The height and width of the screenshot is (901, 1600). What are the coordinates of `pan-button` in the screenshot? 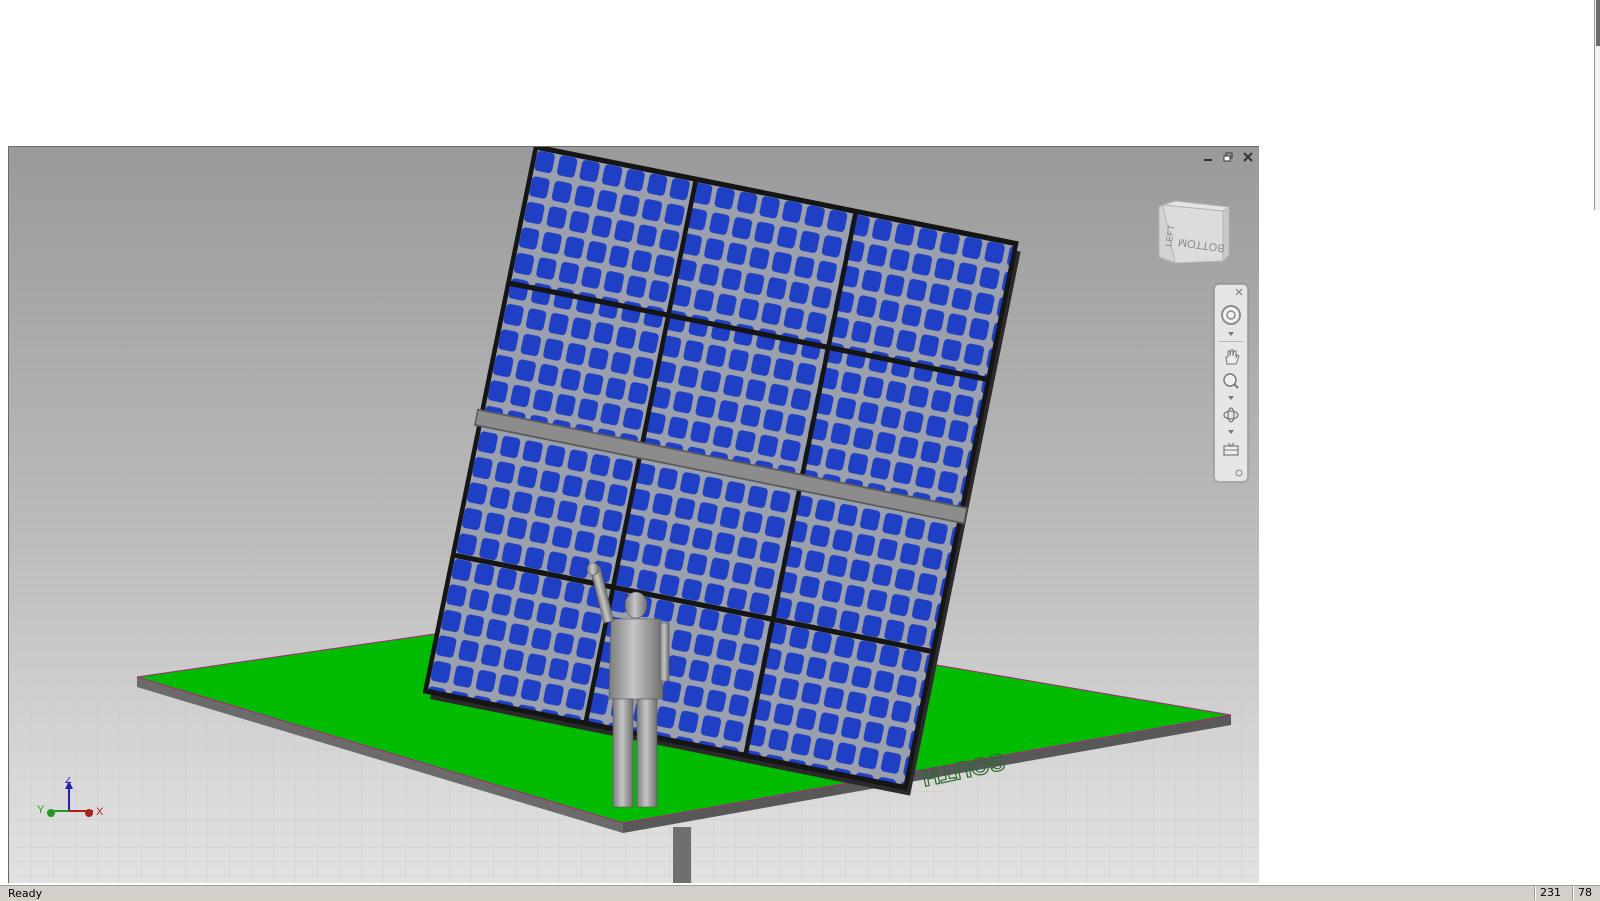 It's located at (1231, 357).